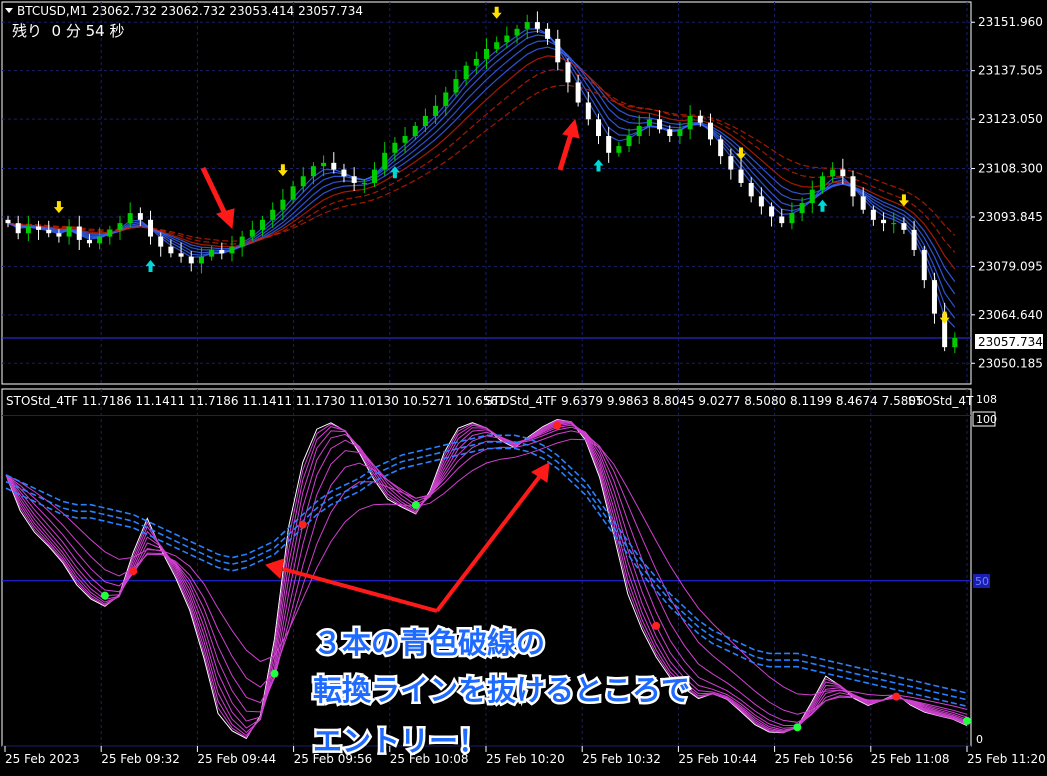 This screenshot has height=776, width=1047. I want to click on indicator-tick-108: 108, so click(986, 399).